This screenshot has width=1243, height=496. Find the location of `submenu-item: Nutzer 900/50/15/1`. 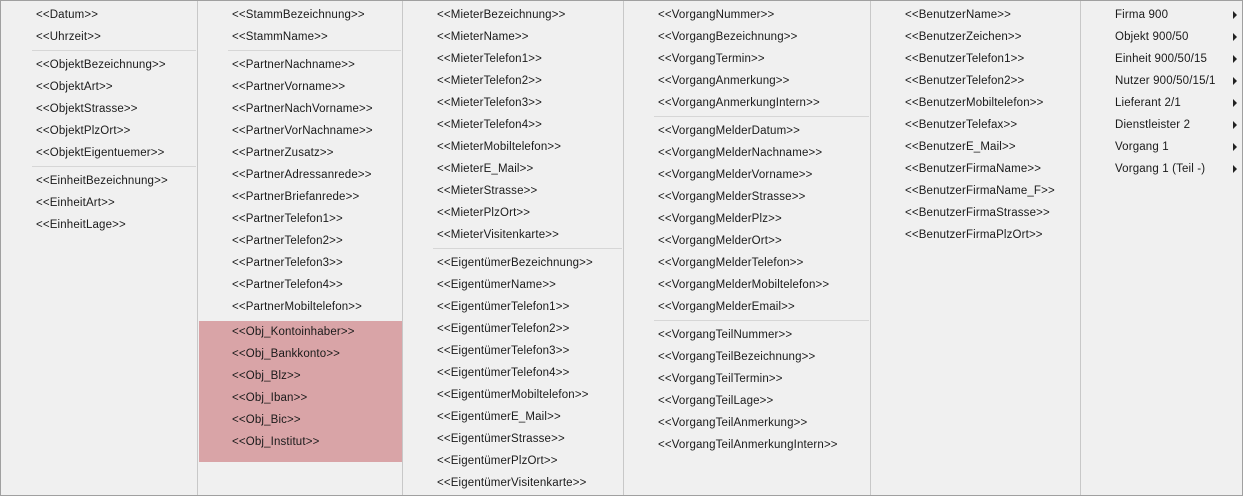

submenu-item: Nutzer 900/50/15/1 is located at coordinates (1162, 81).